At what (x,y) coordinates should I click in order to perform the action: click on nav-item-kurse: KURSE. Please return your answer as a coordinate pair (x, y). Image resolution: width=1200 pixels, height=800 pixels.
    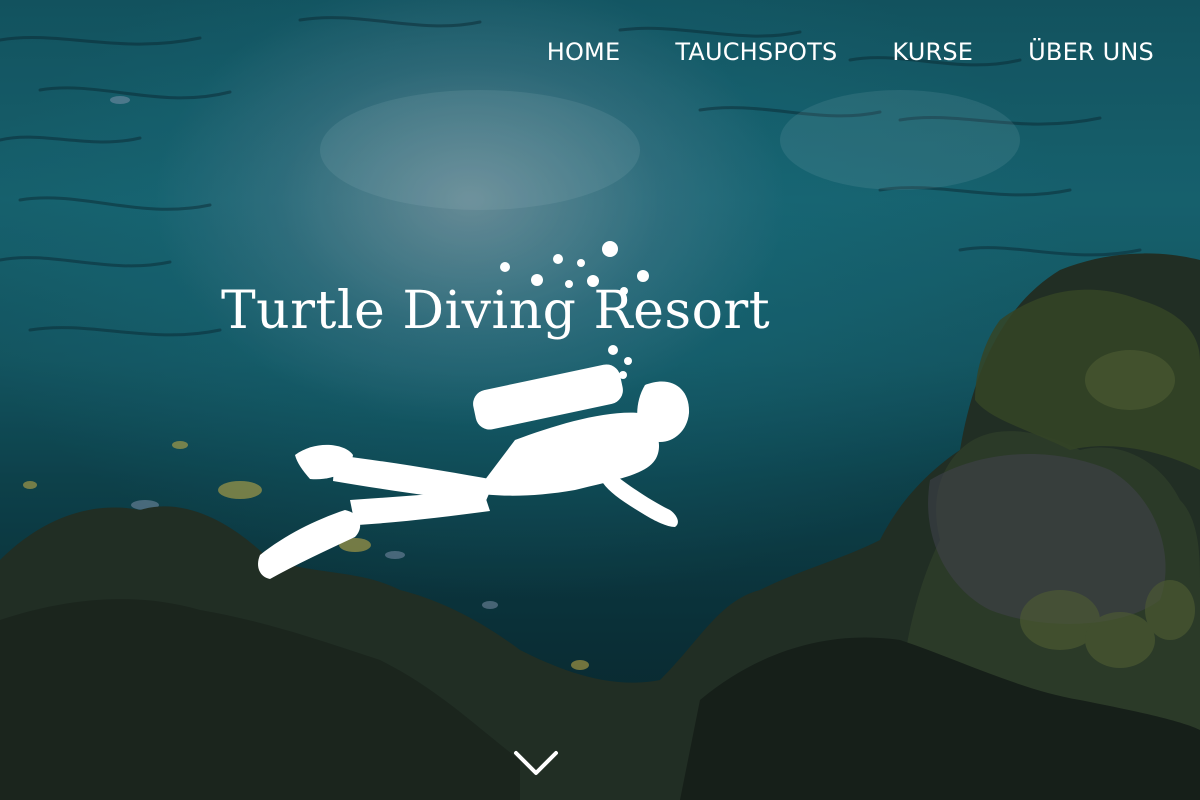
    Looking at the image, I should click on (932, 52).